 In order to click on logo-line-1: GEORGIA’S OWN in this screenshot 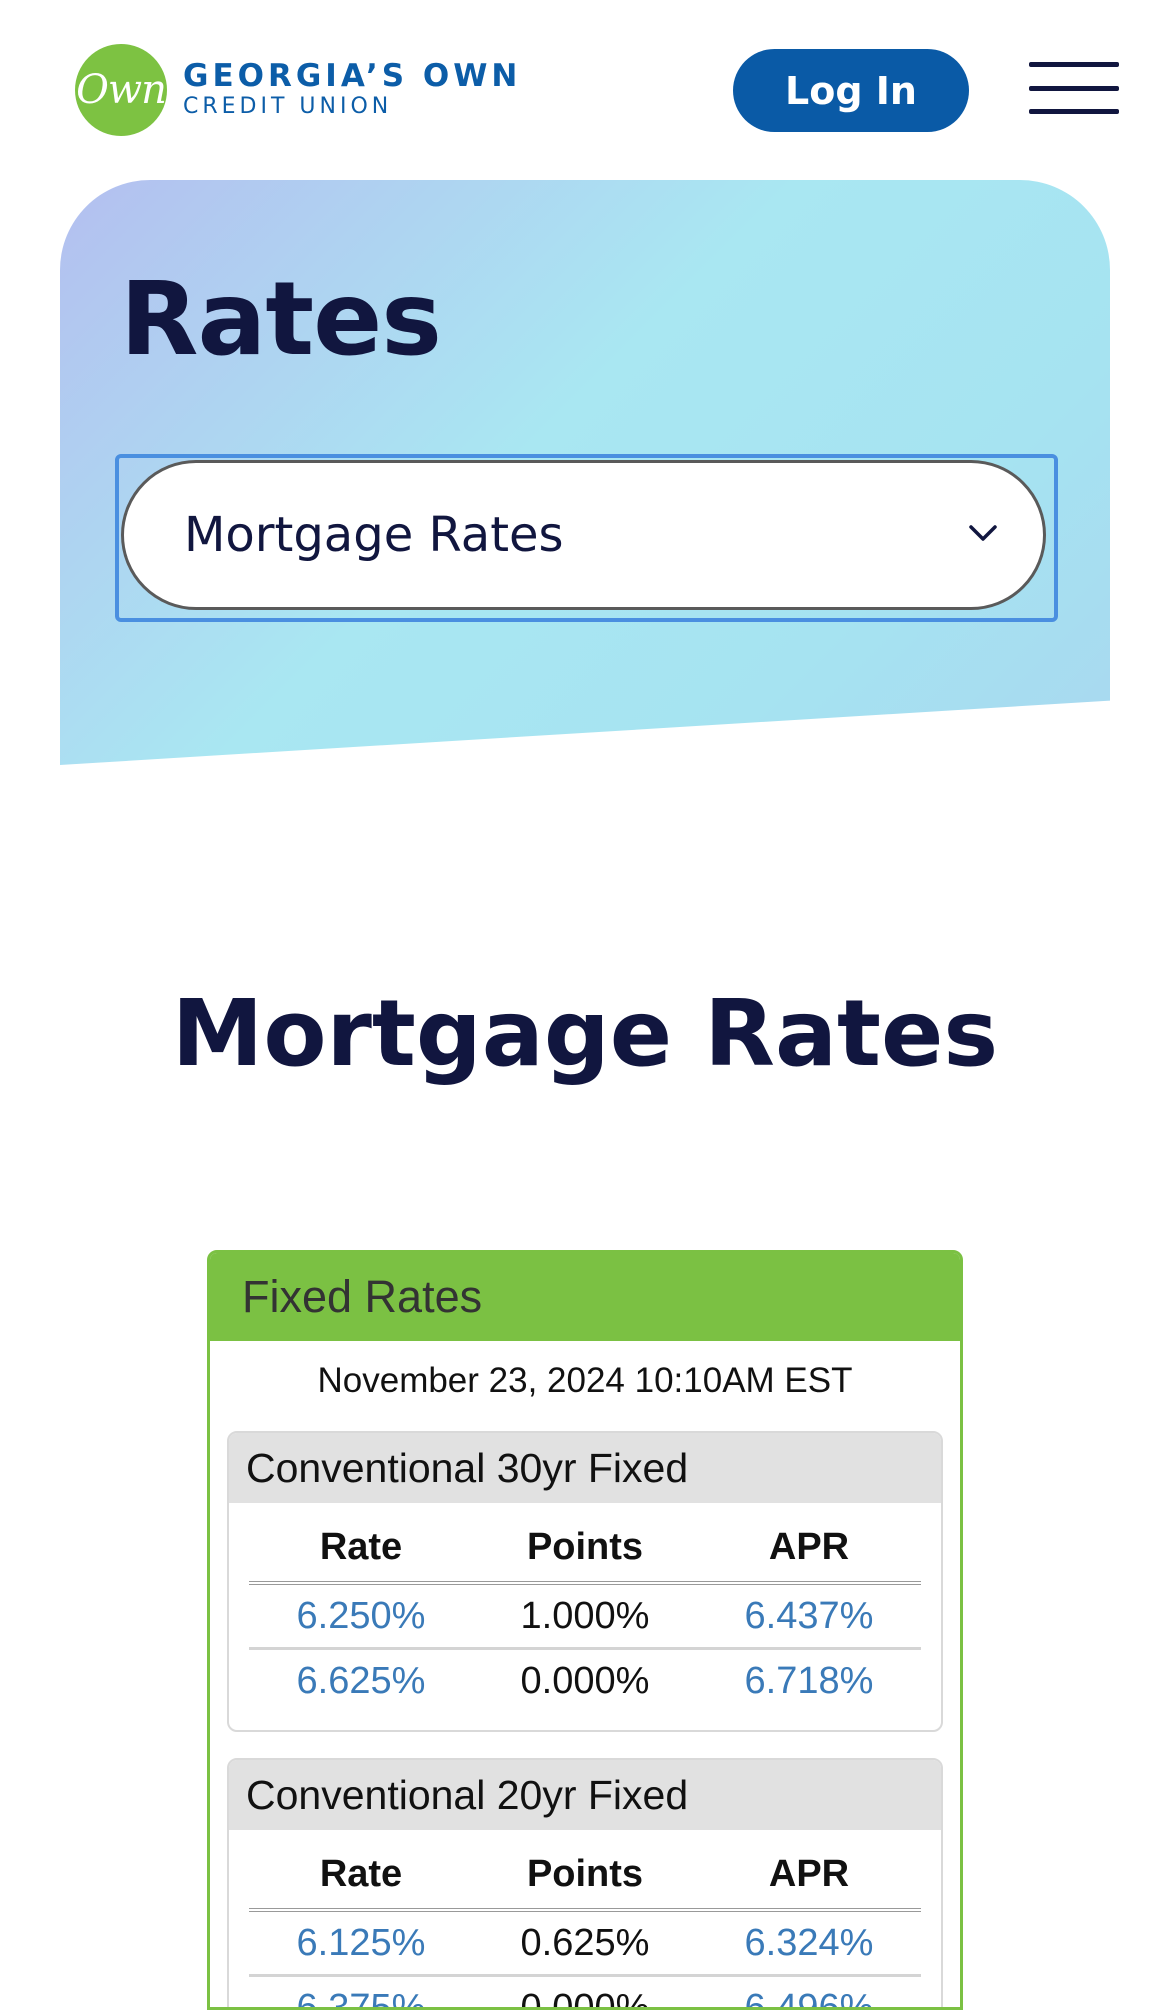, I will do `click(352, 76)`.